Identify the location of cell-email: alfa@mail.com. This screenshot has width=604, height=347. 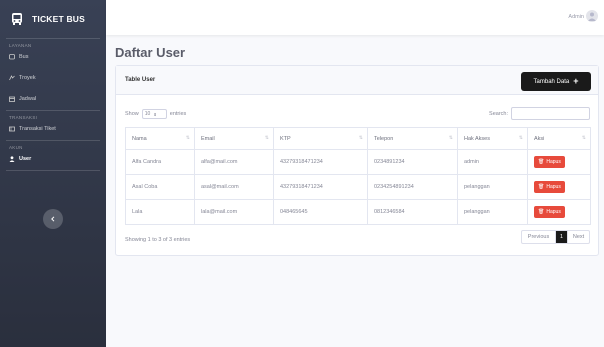
(234, 162).